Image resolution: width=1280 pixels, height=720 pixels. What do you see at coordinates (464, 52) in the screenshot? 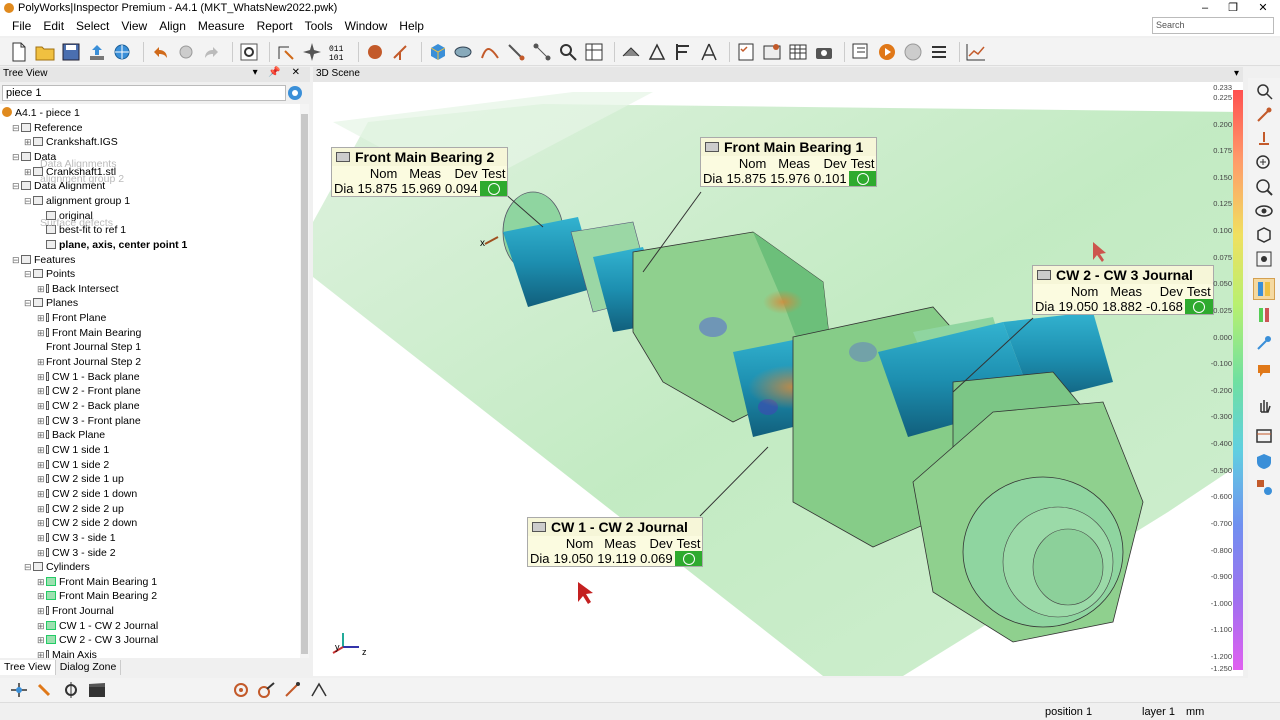
I see `inspect-eye-icon` at bounding box center [464, 52].